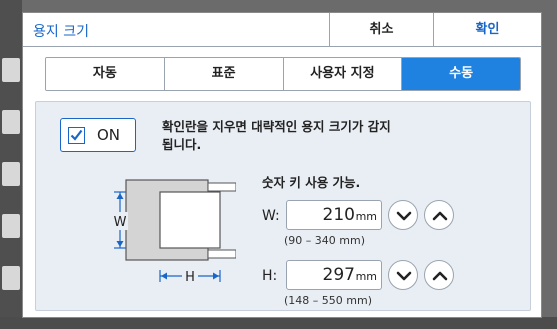 The image size is (557, 329). I want to click on width-decrease-button, so click(403, 215).